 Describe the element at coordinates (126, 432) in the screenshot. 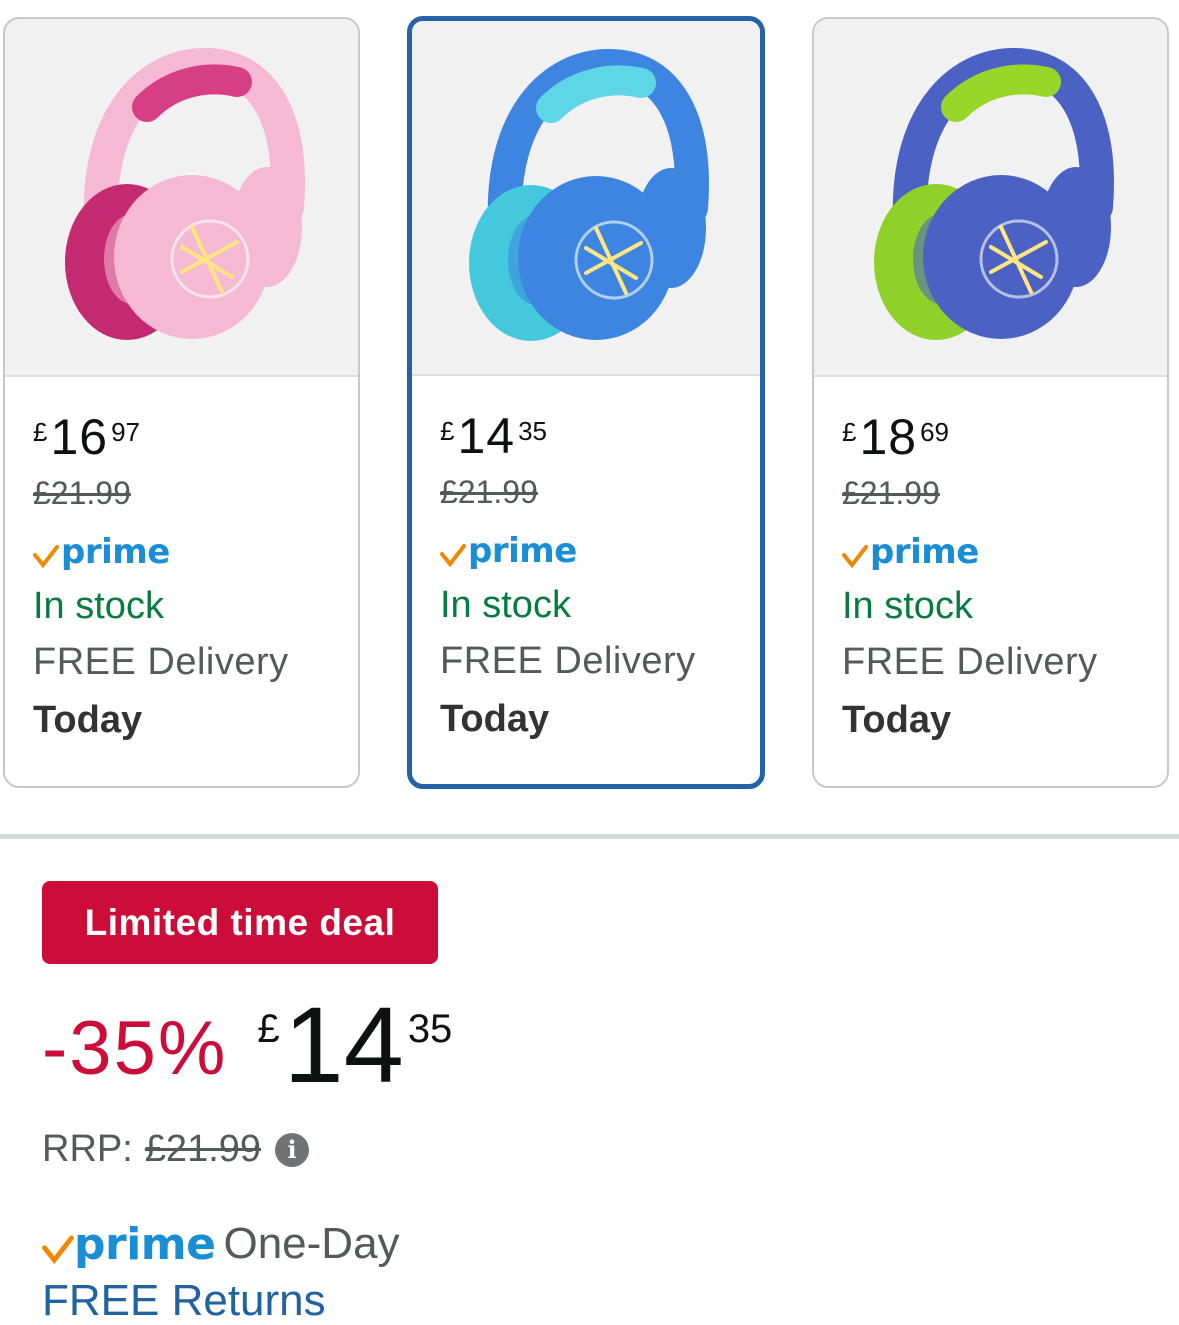

I see `price-fraction: 97` at that location.